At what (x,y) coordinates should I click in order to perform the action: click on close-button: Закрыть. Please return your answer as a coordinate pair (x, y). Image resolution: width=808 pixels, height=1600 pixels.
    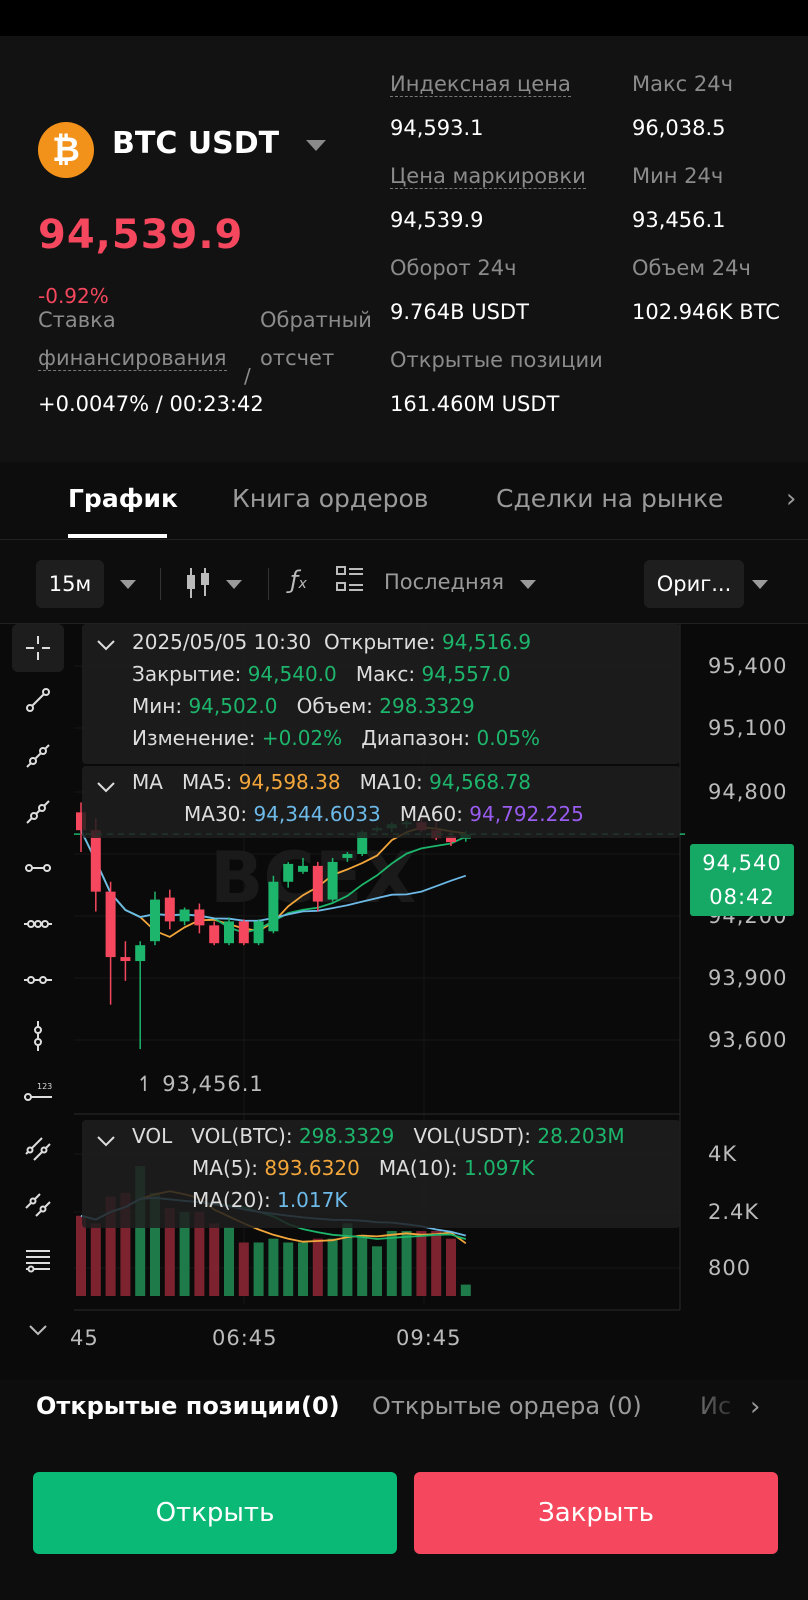
    Looking at the image, I should click on (596, 1513).